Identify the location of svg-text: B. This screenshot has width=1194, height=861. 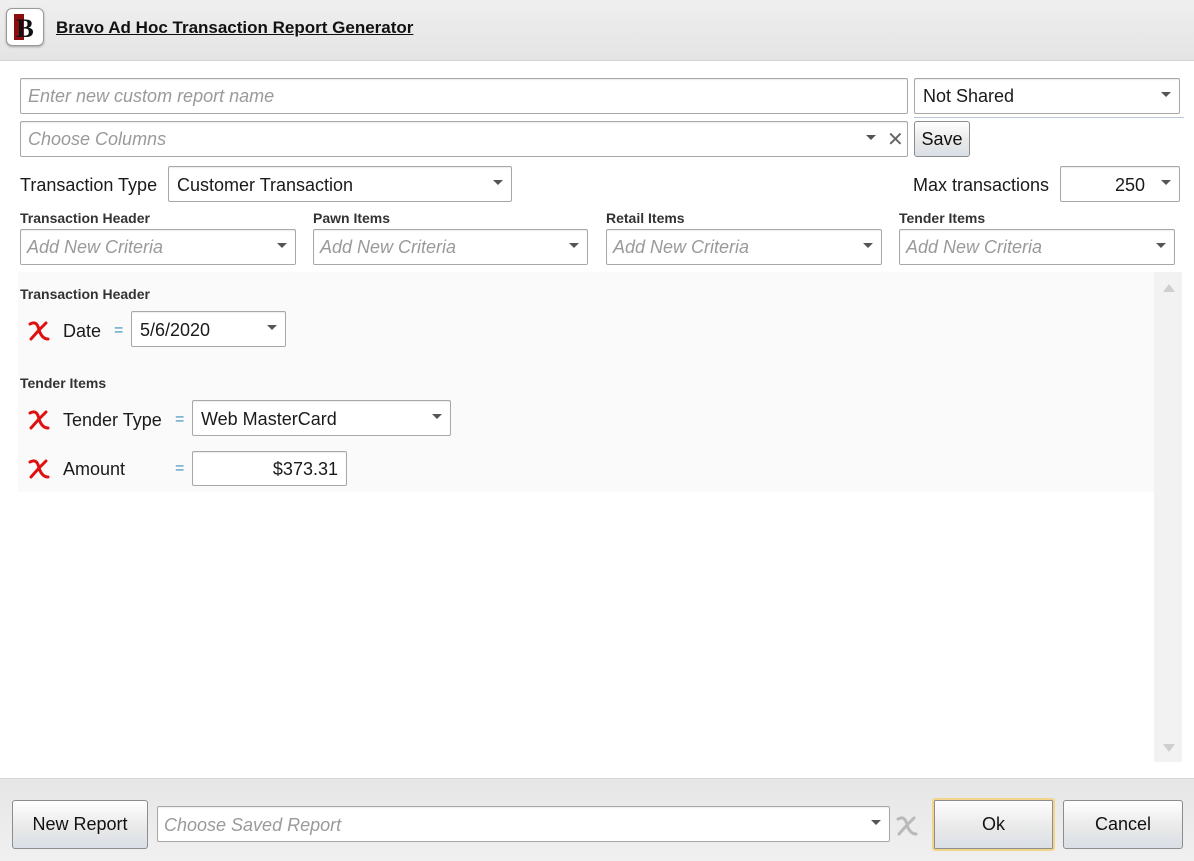
(24, 28).